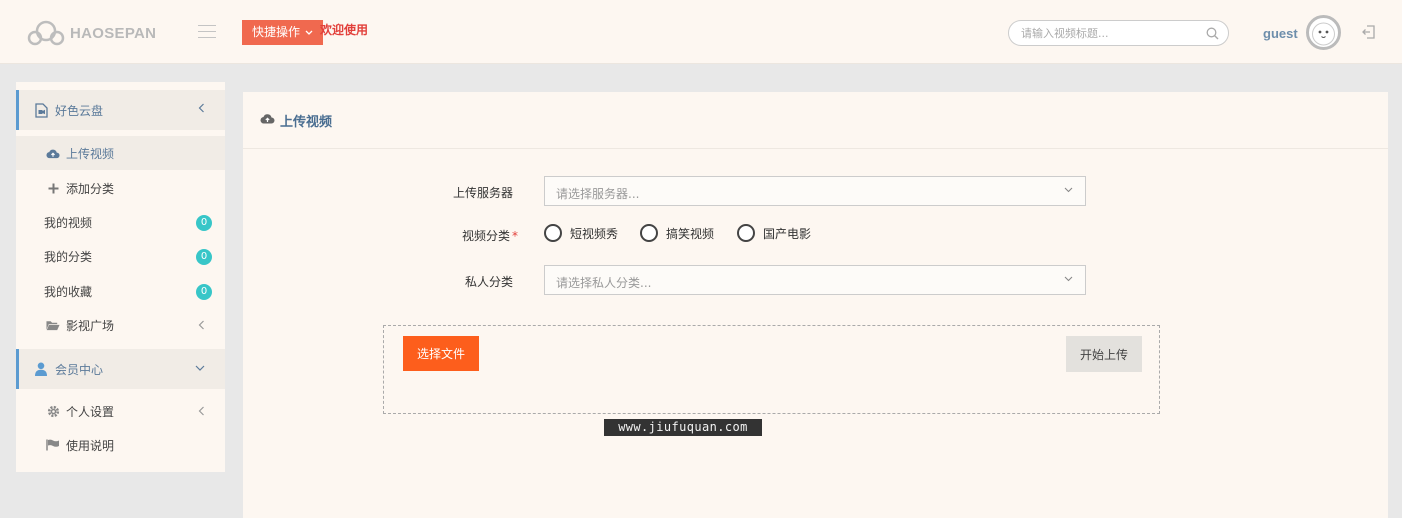 The width and height of the screenshot is (1402, 518). What do you see at coordinates (41, 110) in the screenshot?
I see `video-file-icon` at bounding box center [41, 110].